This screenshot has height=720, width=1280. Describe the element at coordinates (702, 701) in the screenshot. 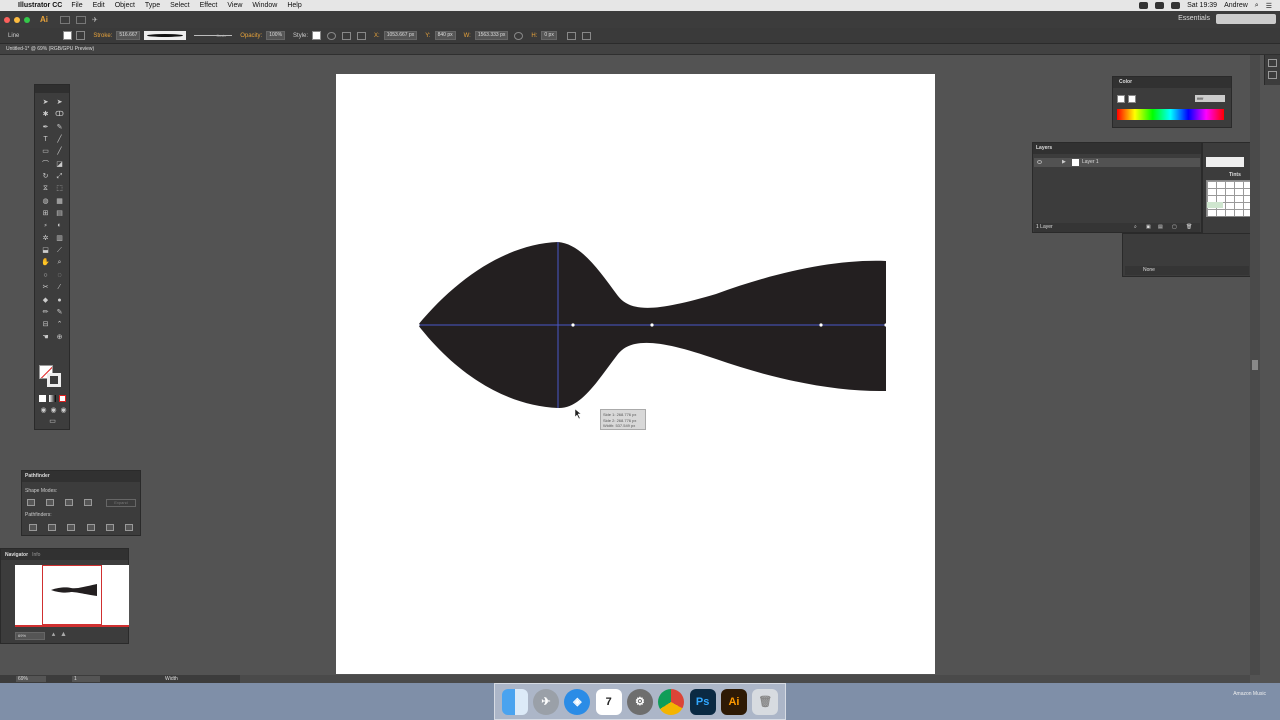

I see `photoshop-icon: Ps` at that location.